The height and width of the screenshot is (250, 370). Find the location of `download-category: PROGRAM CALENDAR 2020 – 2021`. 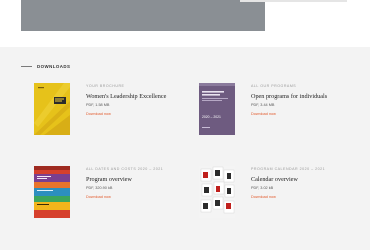

download-category: PROGRAM CALENDAR 2020 – 2021 is located at coordinates (288, 169).